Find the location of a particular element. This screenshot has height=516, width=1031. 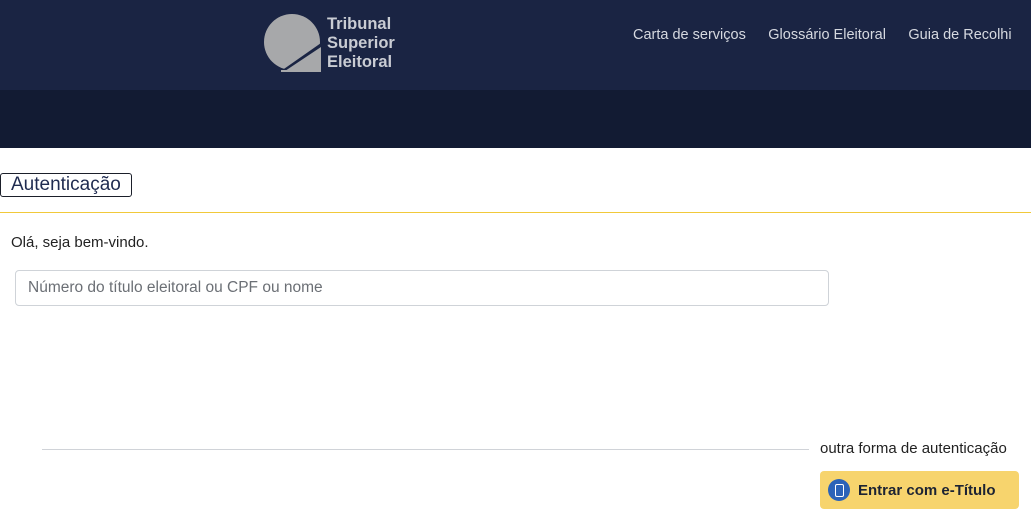

tse-logo: Tribunal Superior Eleitoral is located at coordinates (333, 44).